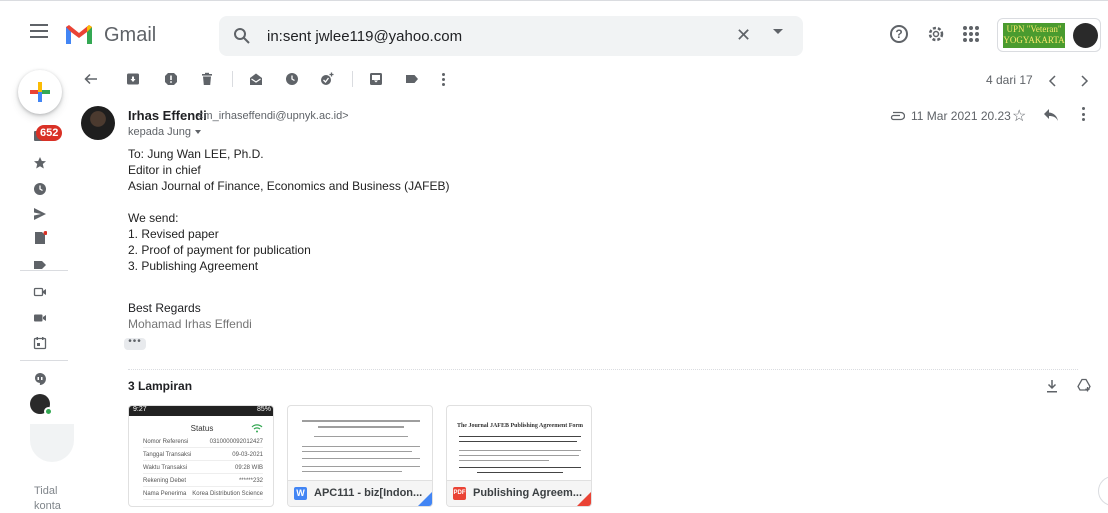 The image size is (1108, 513). I want to click on archive-icon, so click(133, 79).